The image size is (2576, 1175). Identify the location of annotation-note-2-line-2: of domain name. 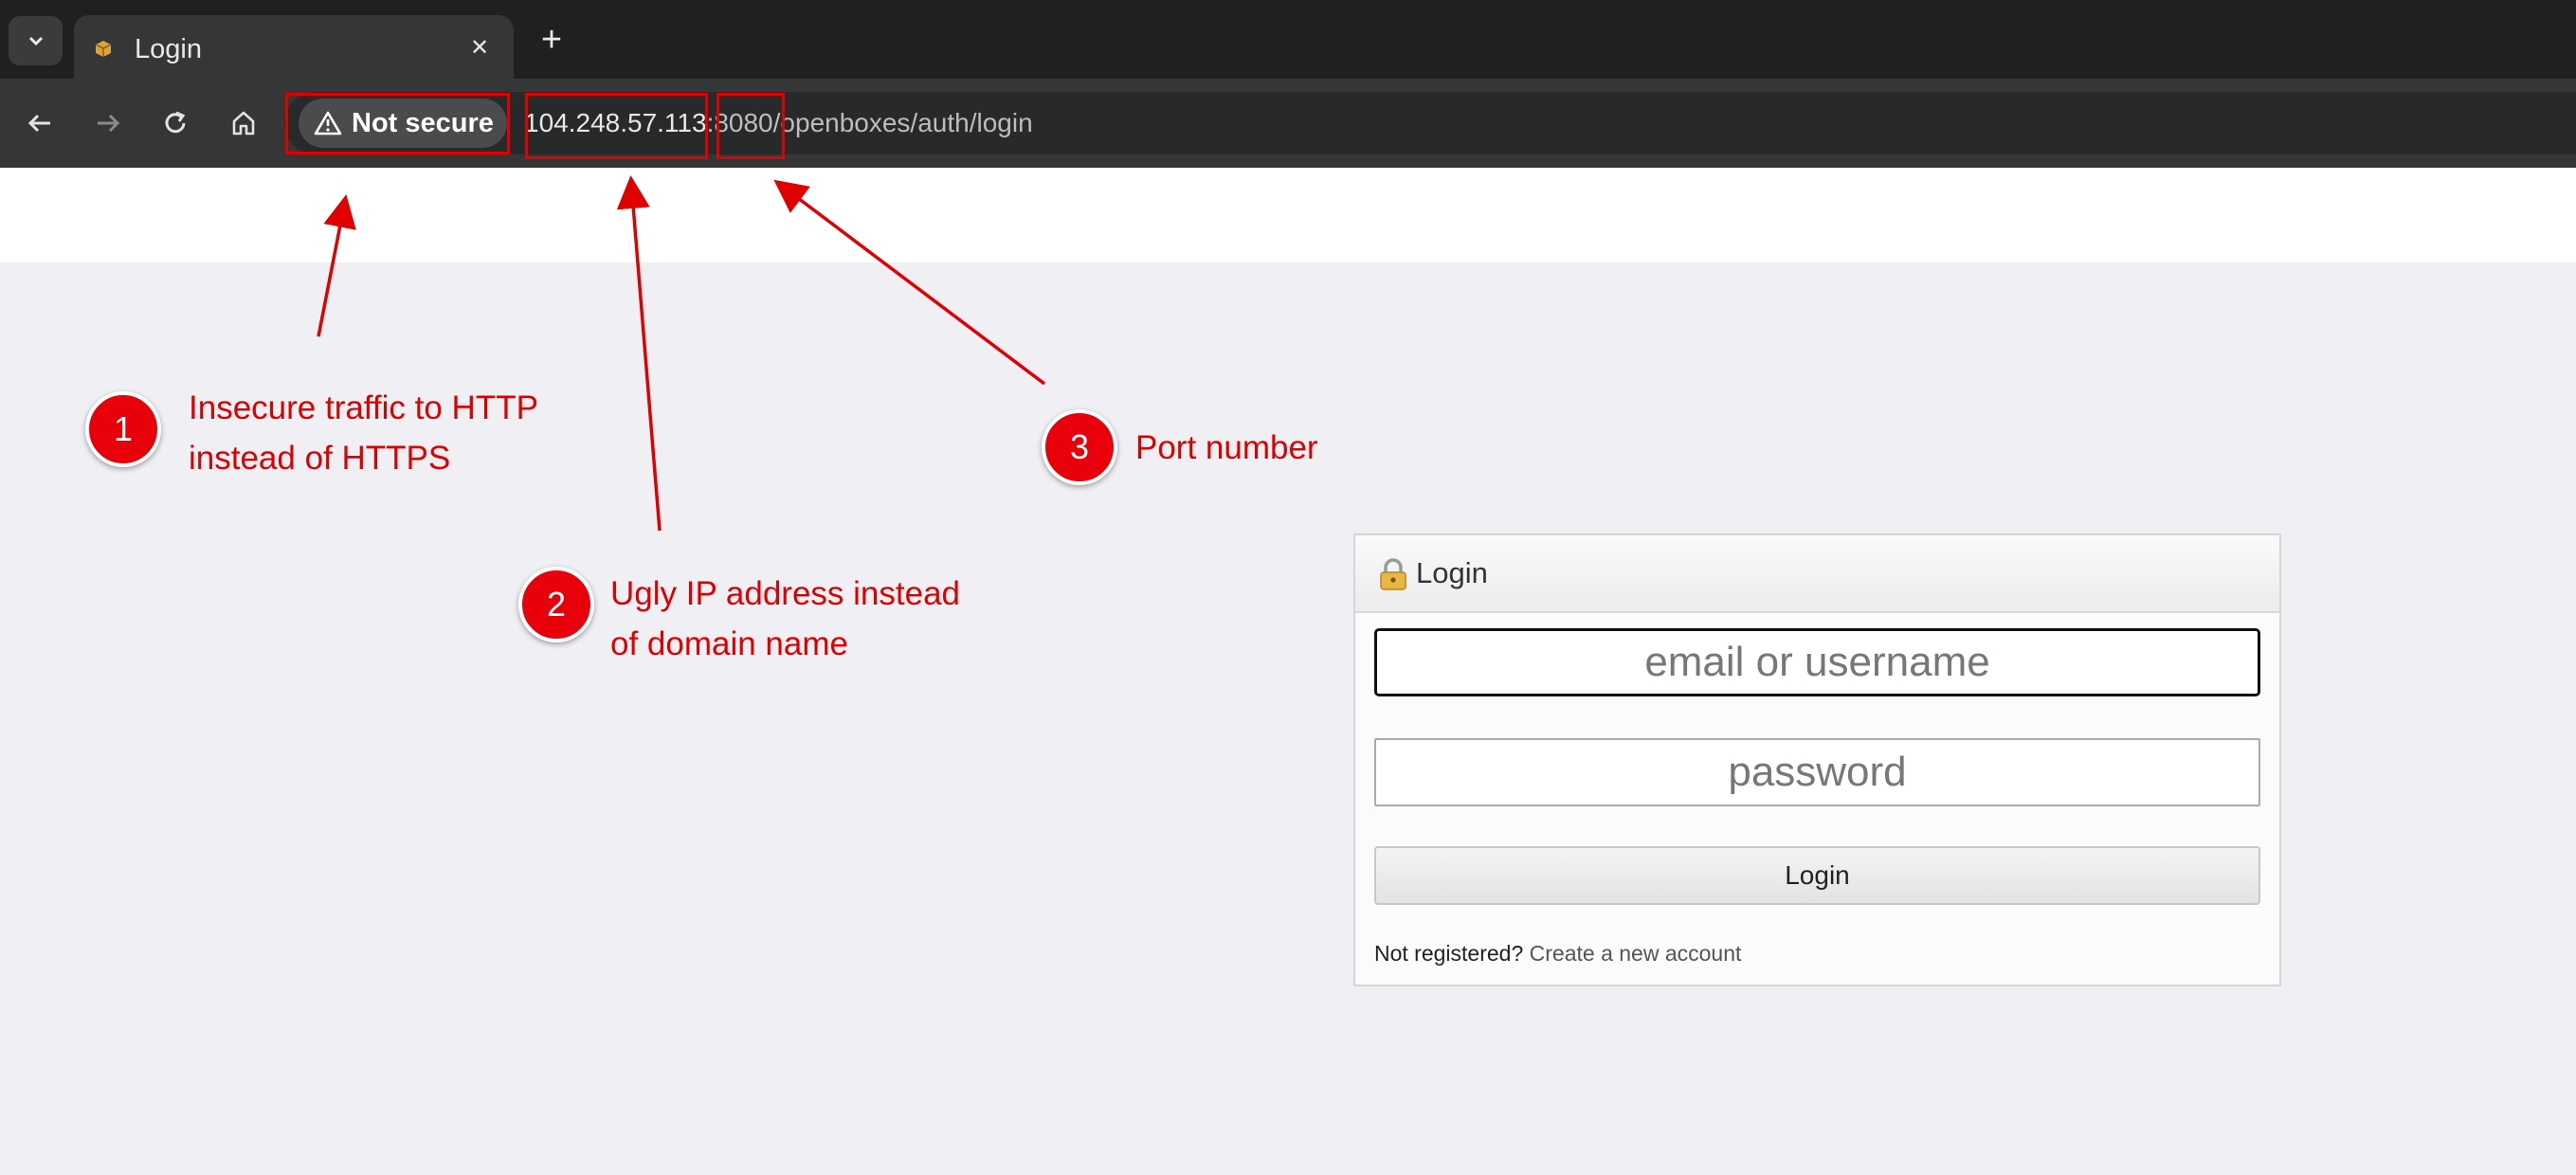
(729, 643).